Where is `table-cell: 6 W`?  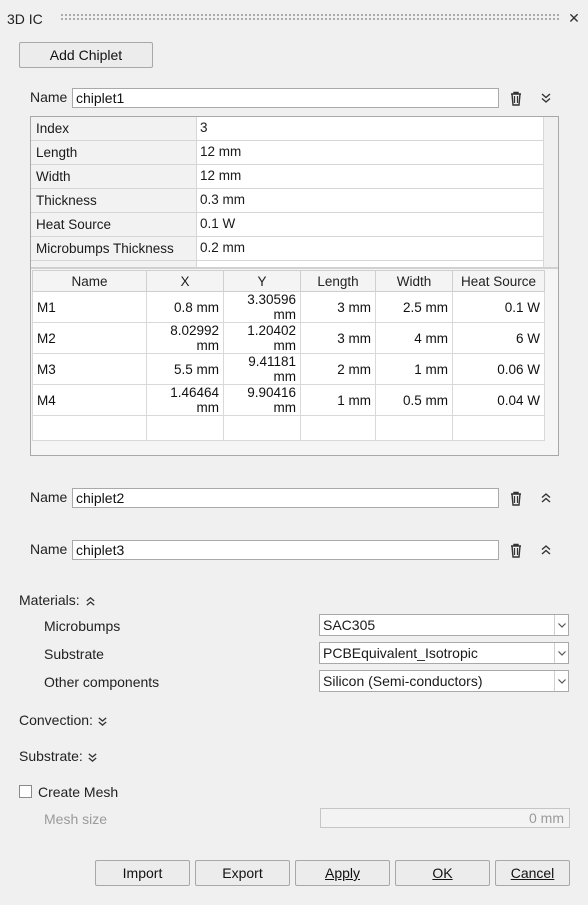
table-cell: 6 W is located at coordinates (498, 338).